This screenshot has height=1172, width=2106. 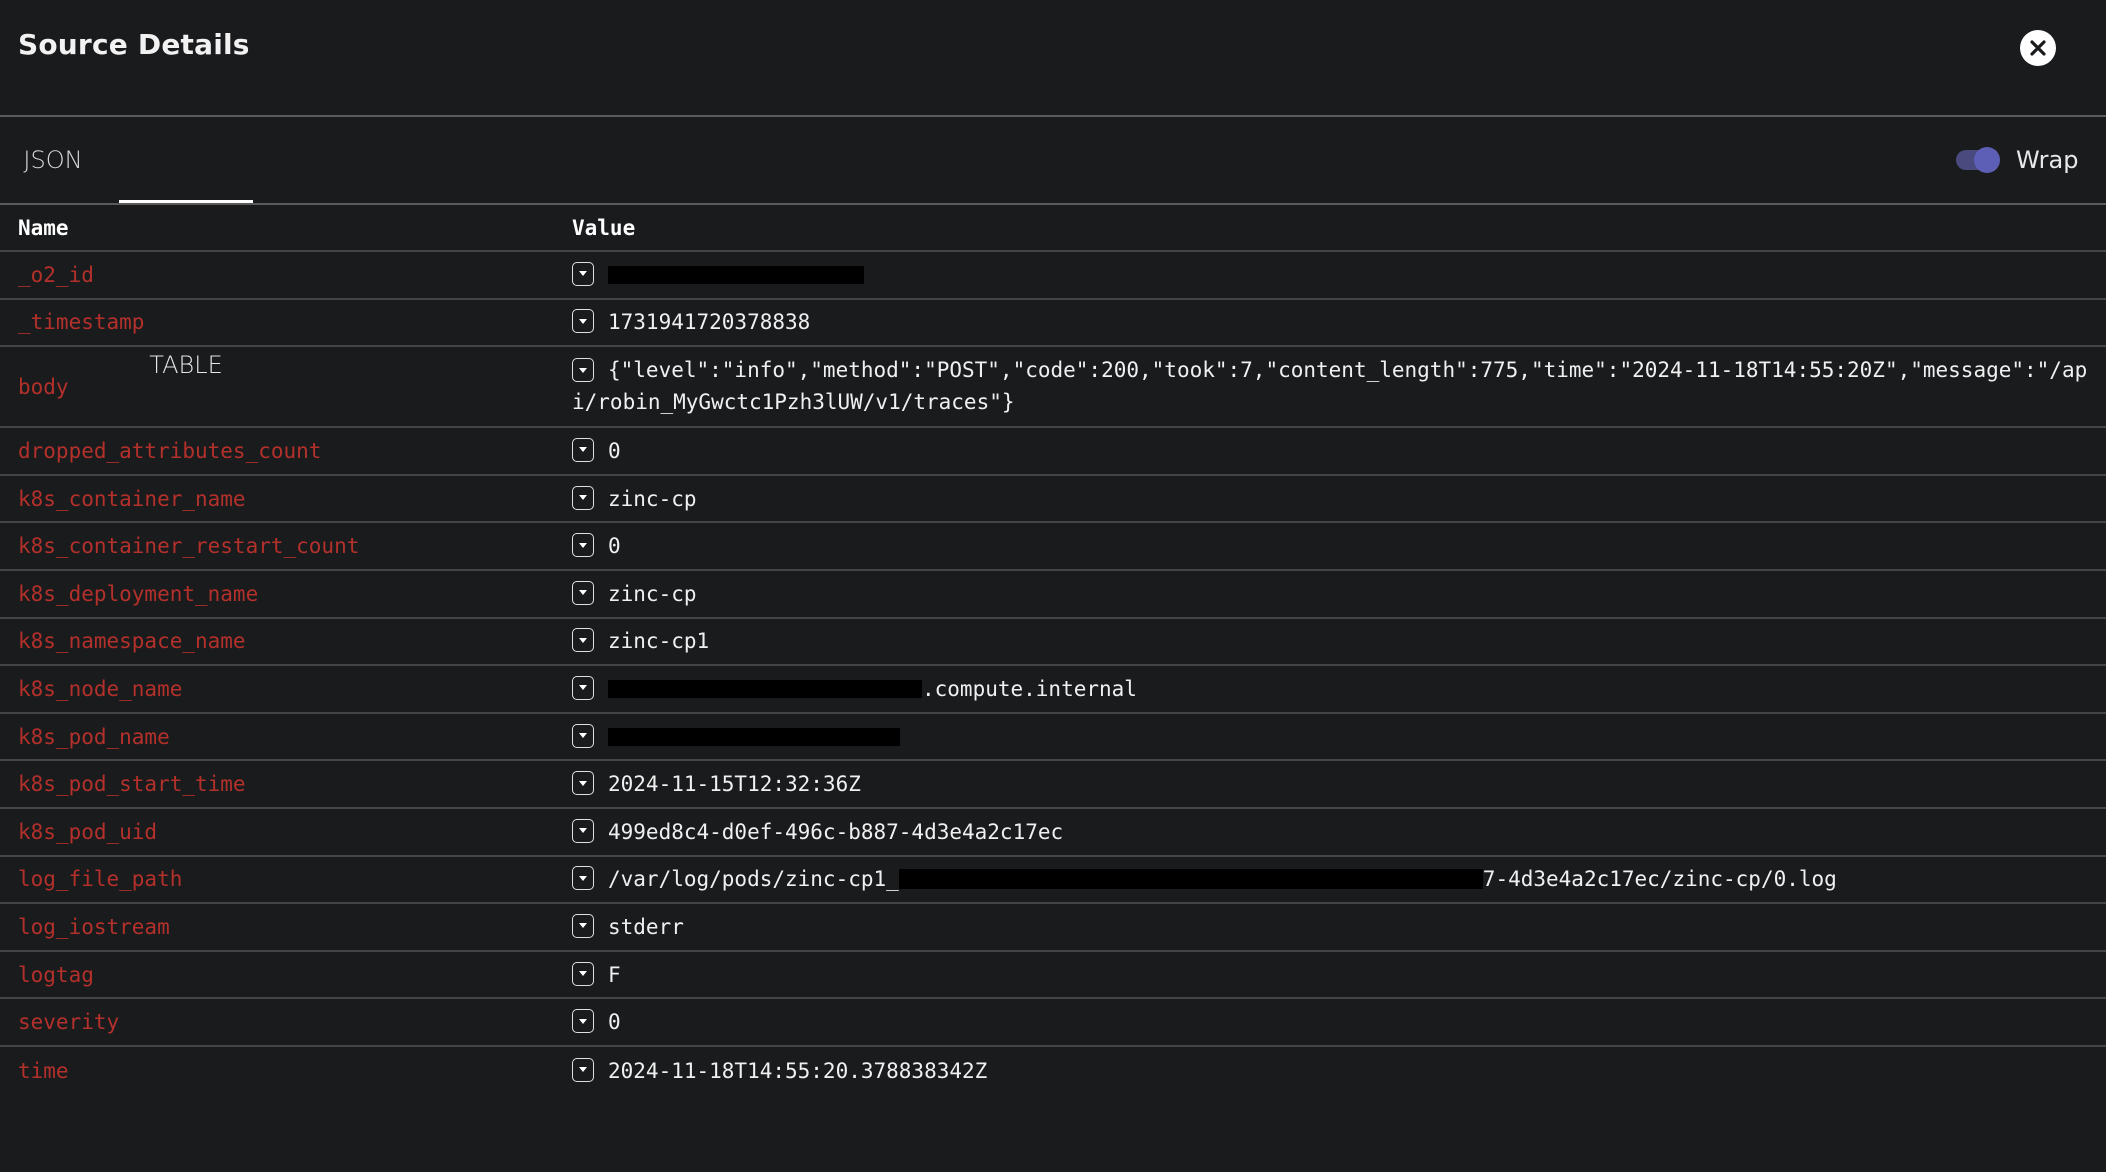 What do you see at coordinates (100, 879) in the screenshot?
I see `field-name: log_file_path` at bounding box center [100, 879].